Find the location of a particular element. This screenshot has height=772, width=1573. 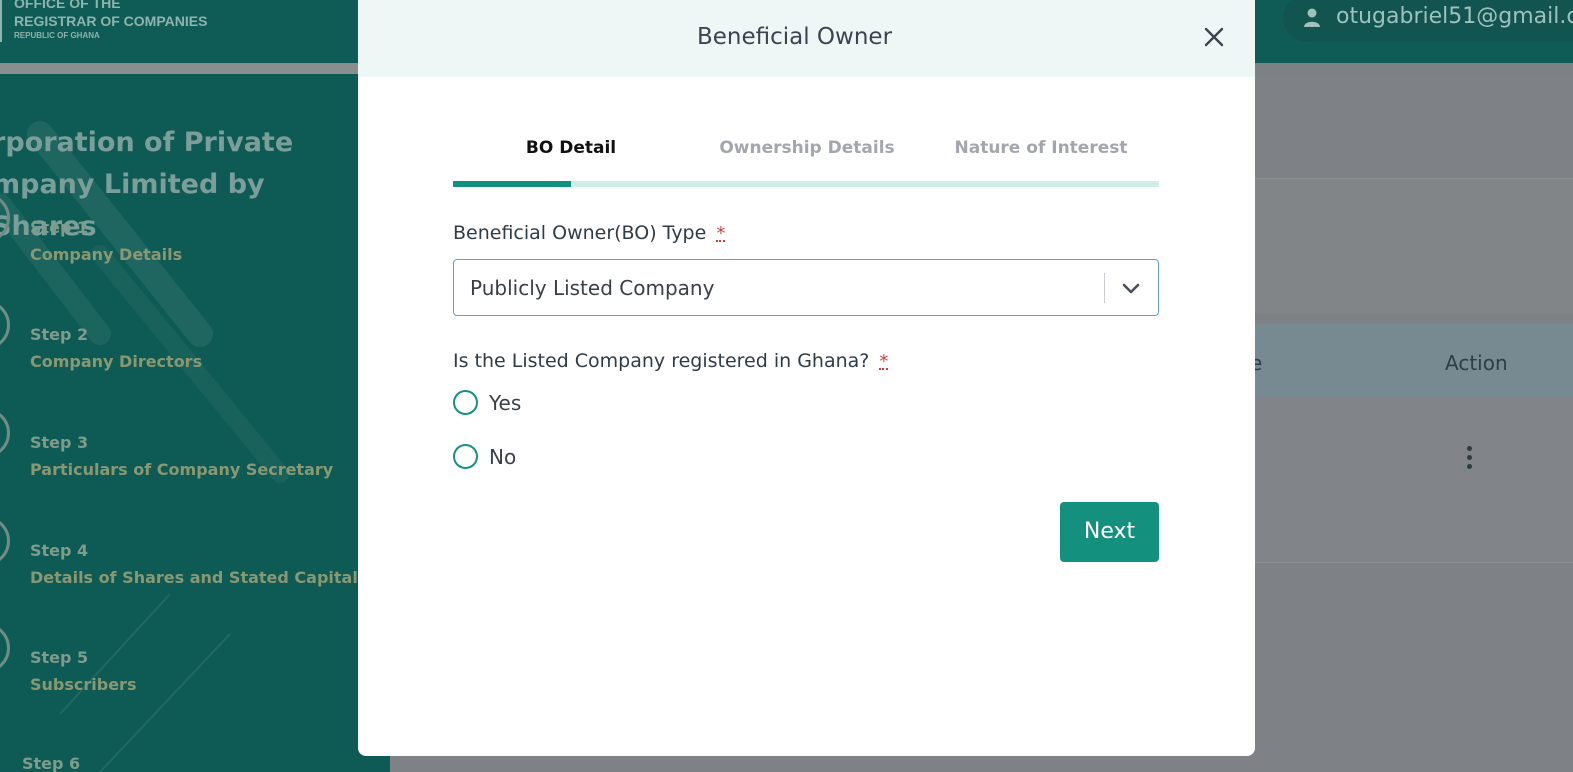

registrar-logo: OFFICE OF THE REGISTRAR OF COMPANIES is located at coordinates (110, 15).